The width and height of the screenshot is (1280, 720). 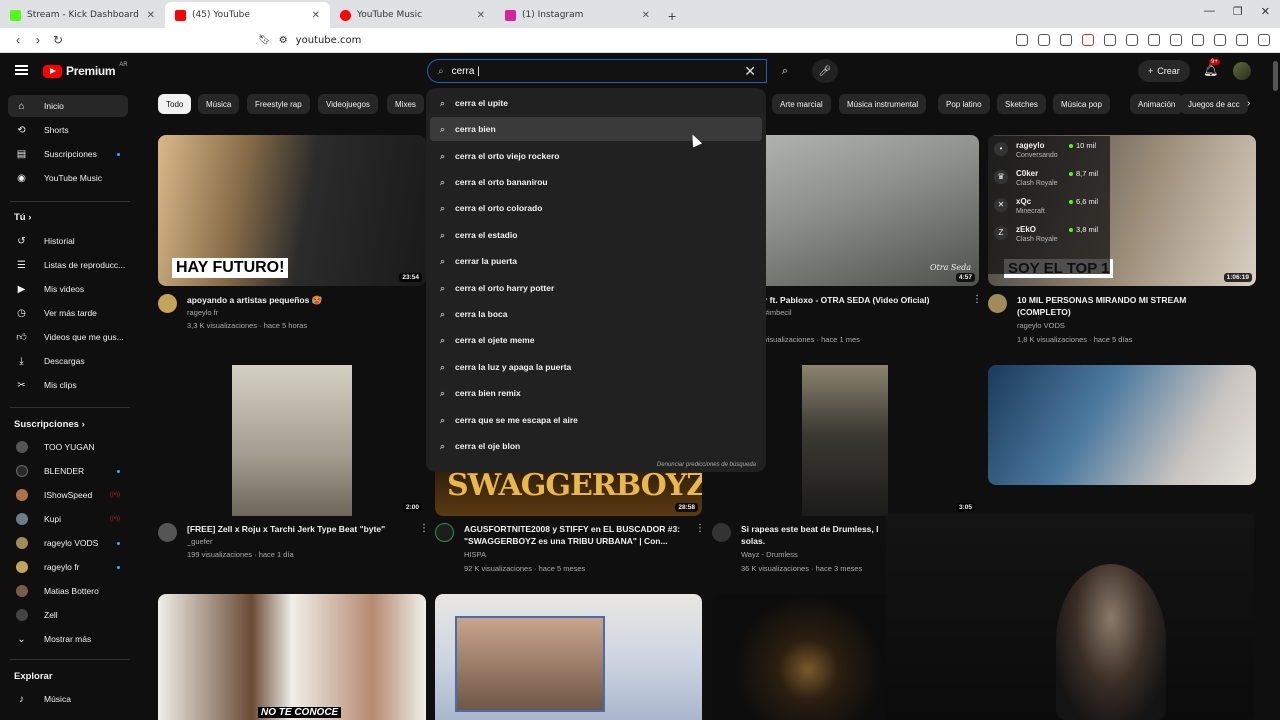 I want to click on forward-icon: ›, so click(x=38, y=40).